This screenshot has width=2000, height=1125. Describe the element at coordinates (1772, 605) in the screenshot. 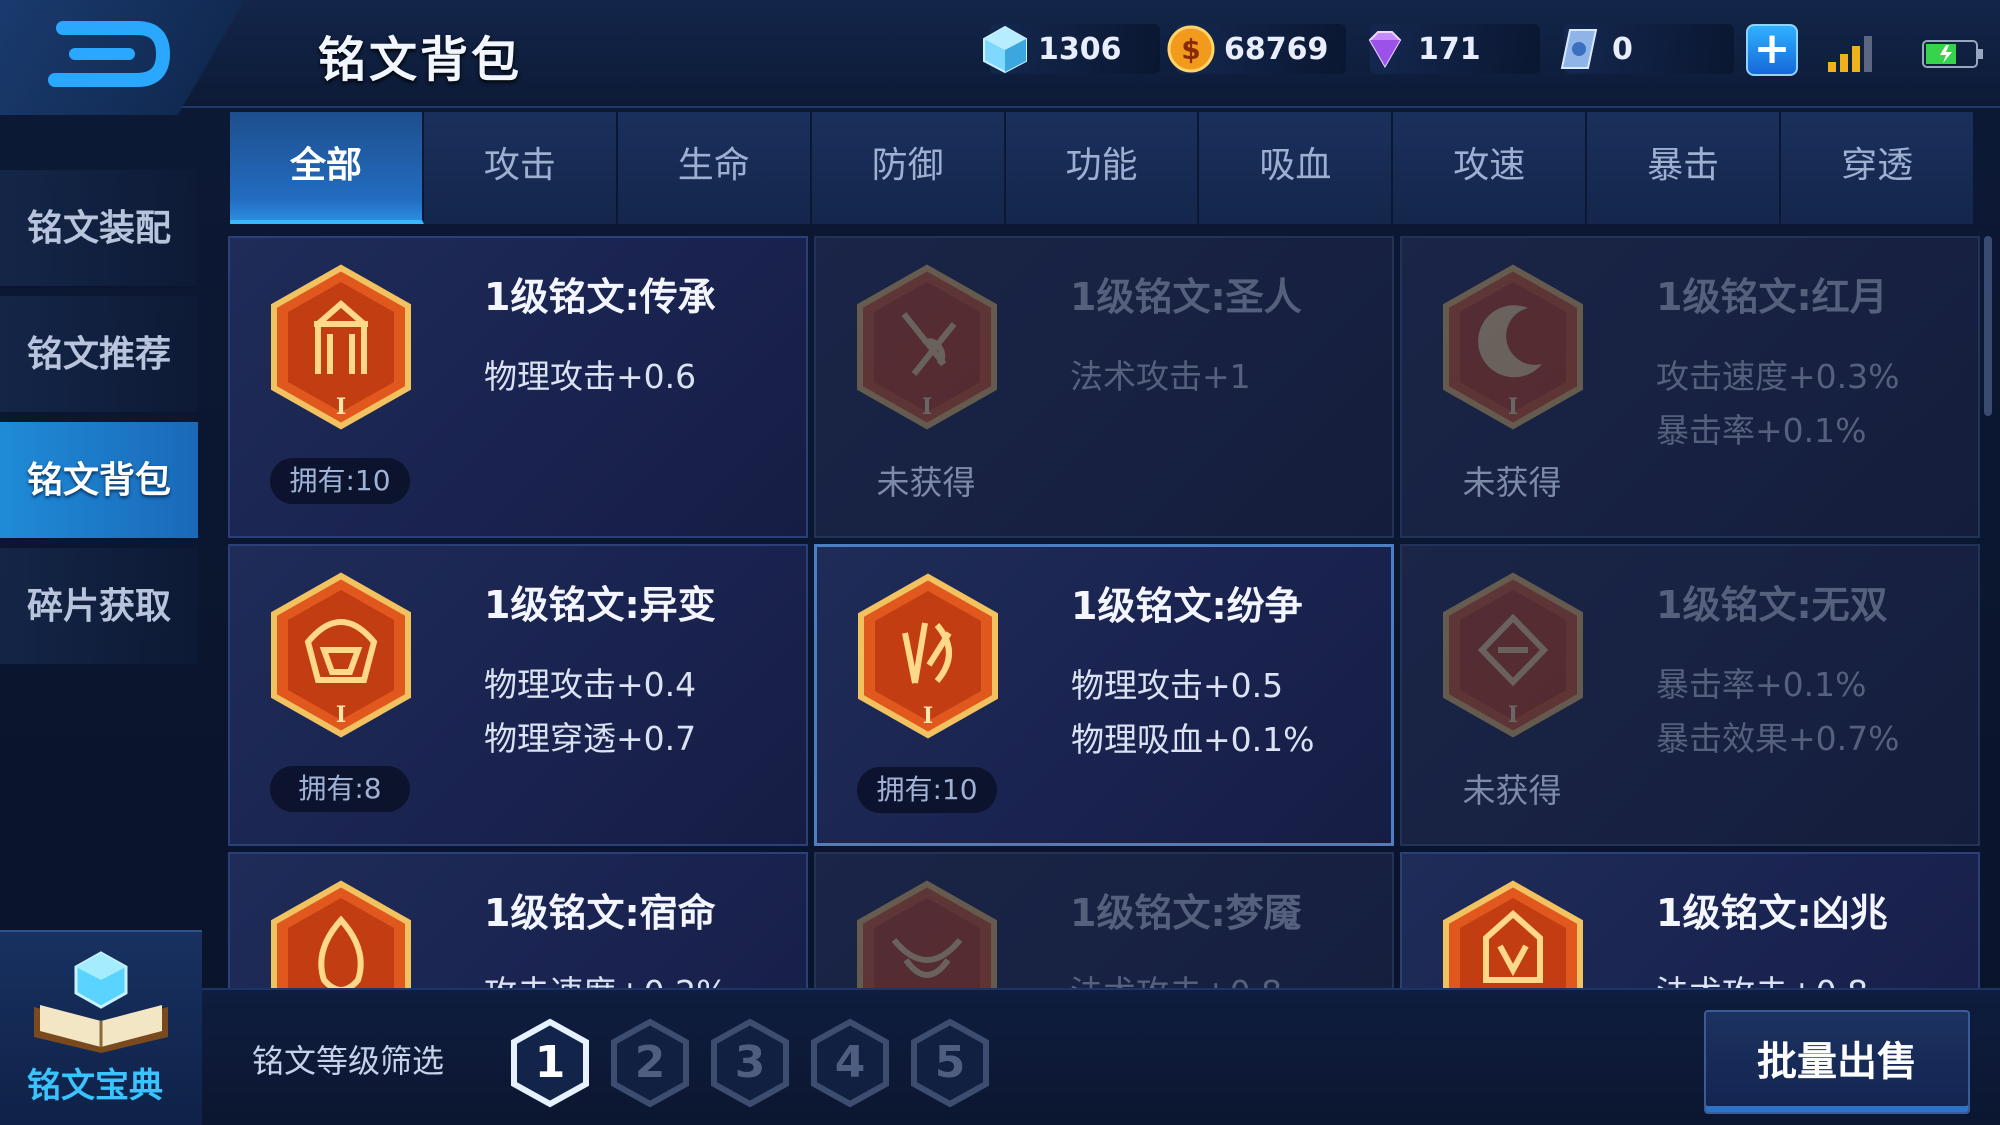

I see `rune-name: 1级铭文:无双` at that location.